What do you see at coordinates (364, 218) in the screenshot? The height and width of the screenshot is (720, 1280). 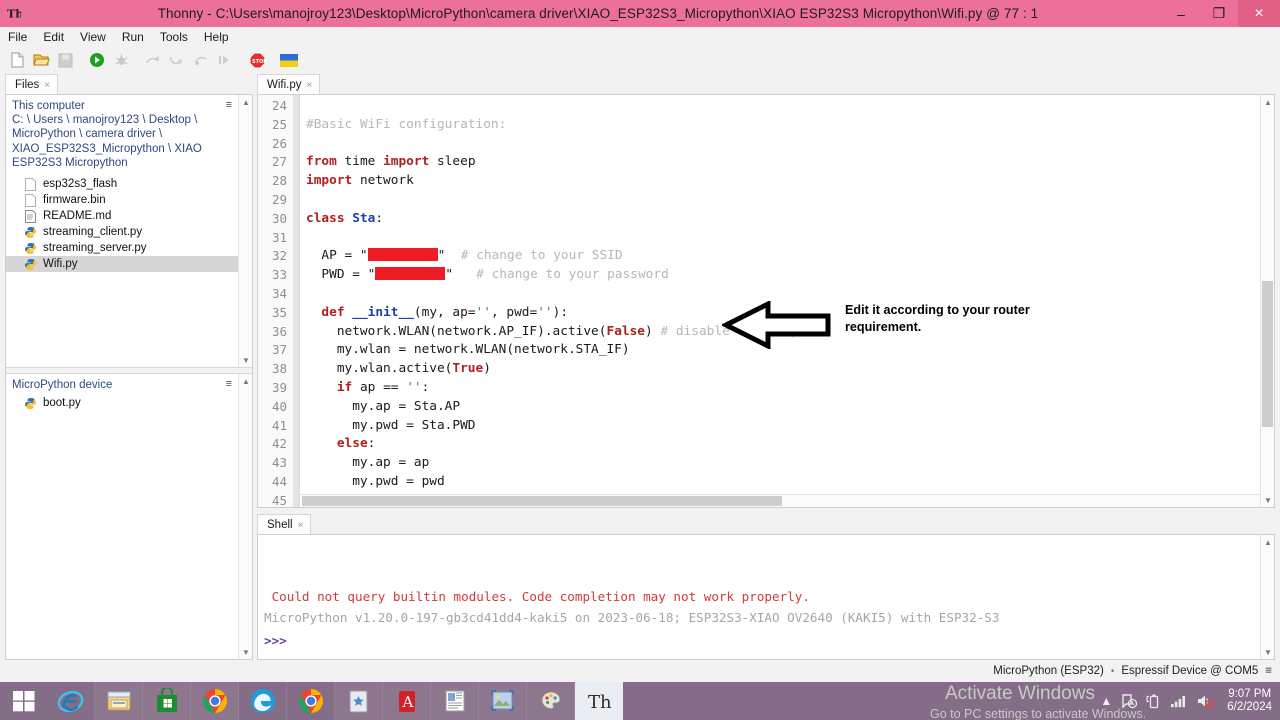 I see `code-token: Sta` at bounding box center [364, 218].